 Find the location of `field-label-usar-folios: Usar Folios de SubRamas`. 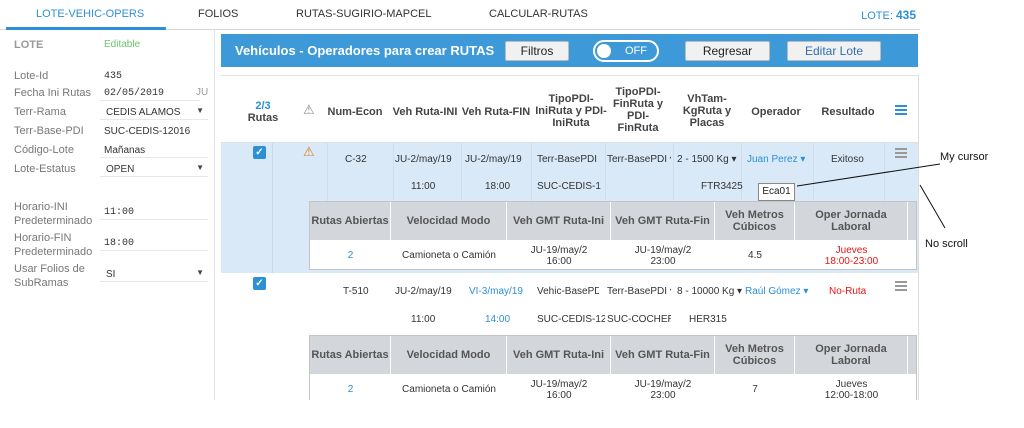

field-label-usar-folios: Usar Folios de SubRamas is located at coordinates (49, 276).